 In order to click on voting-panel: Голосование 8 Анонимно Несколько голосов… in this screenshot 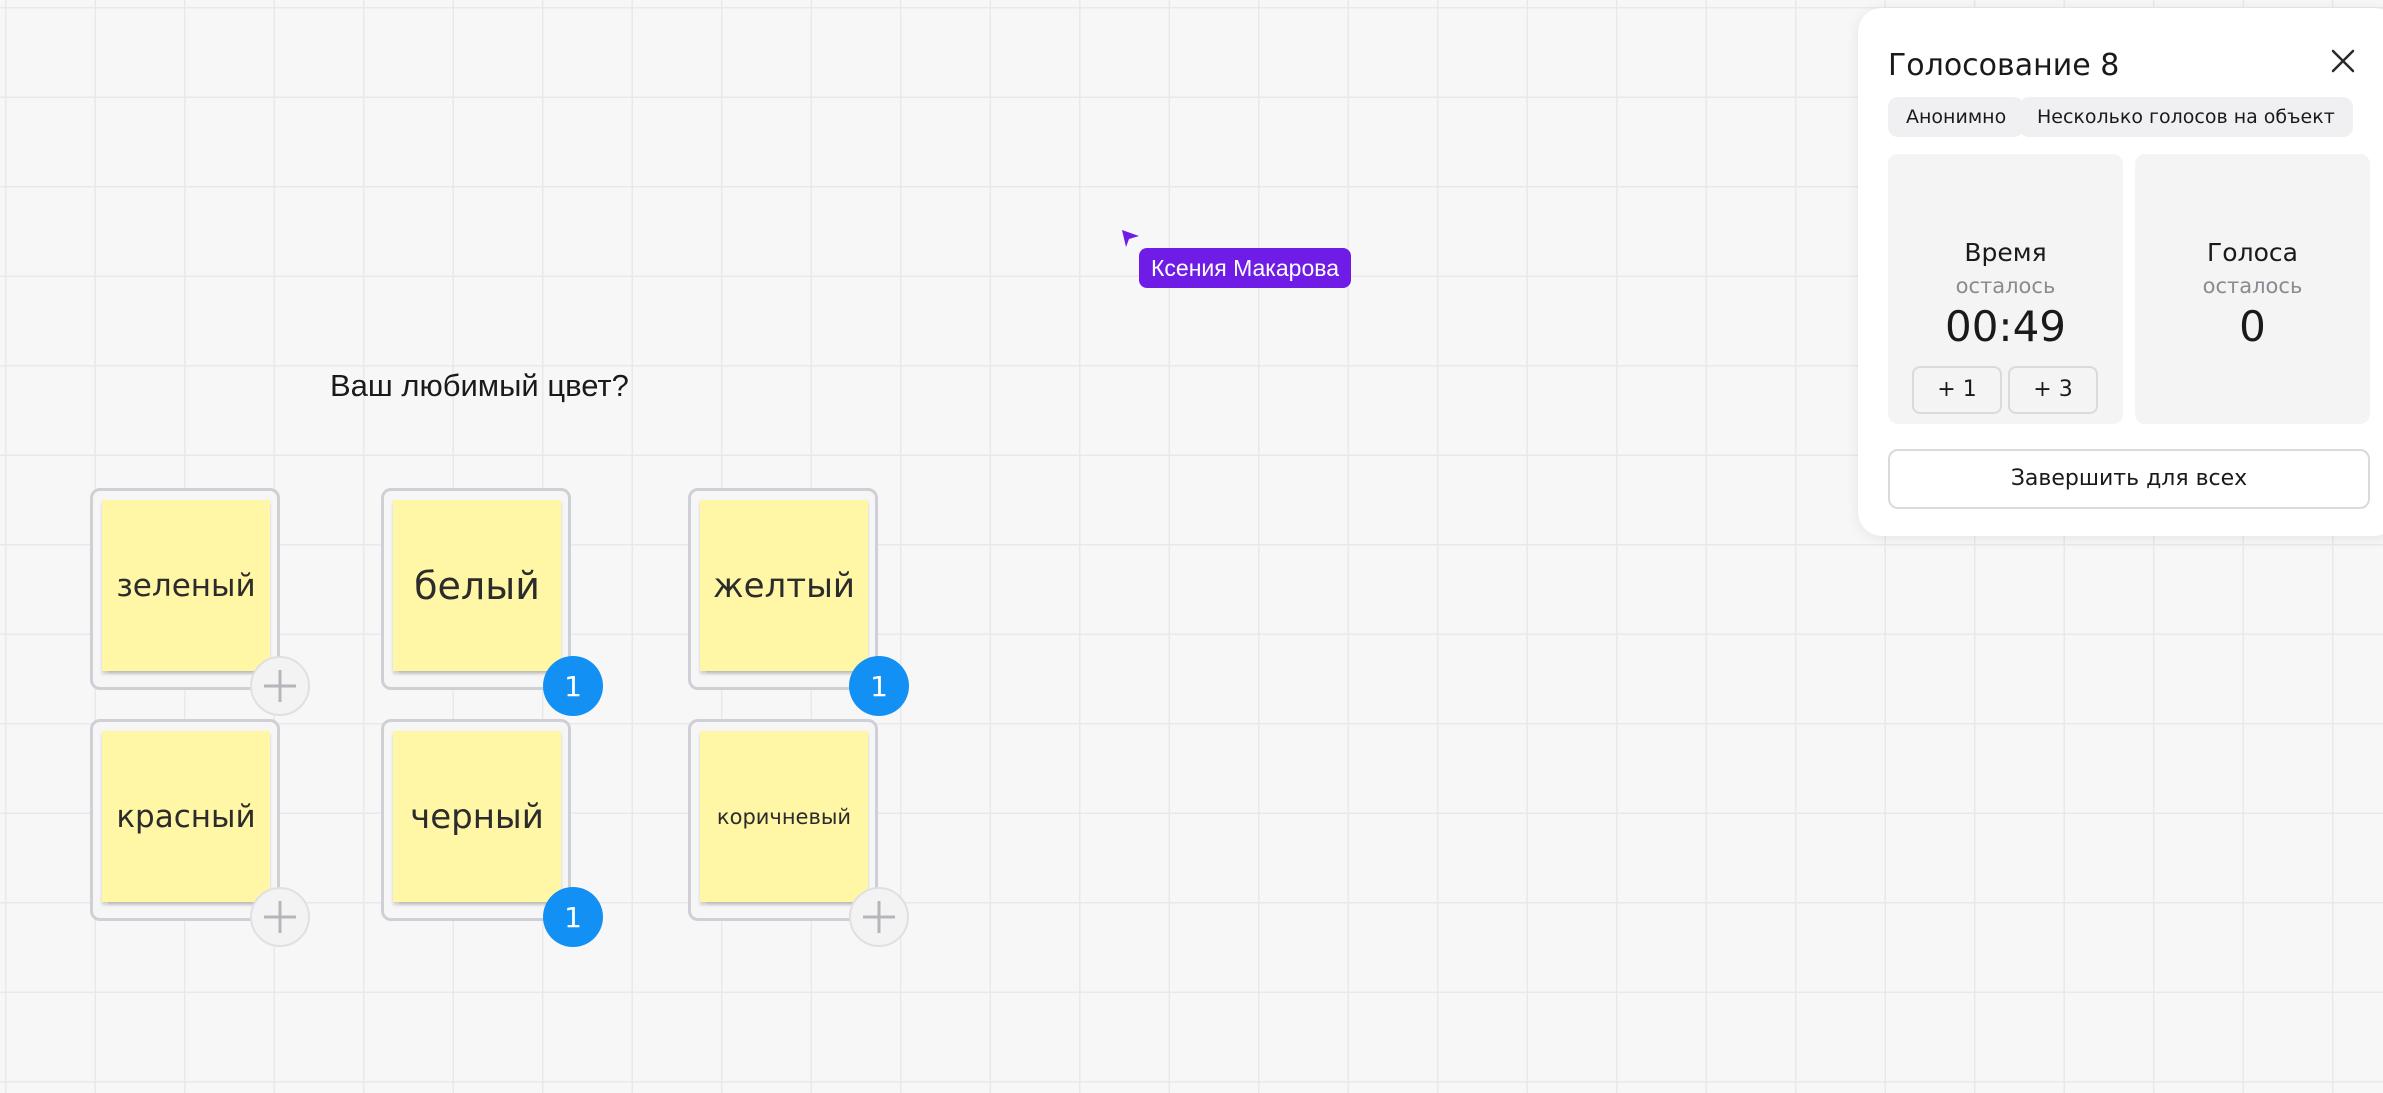, I will do `click(2120, 272)`.